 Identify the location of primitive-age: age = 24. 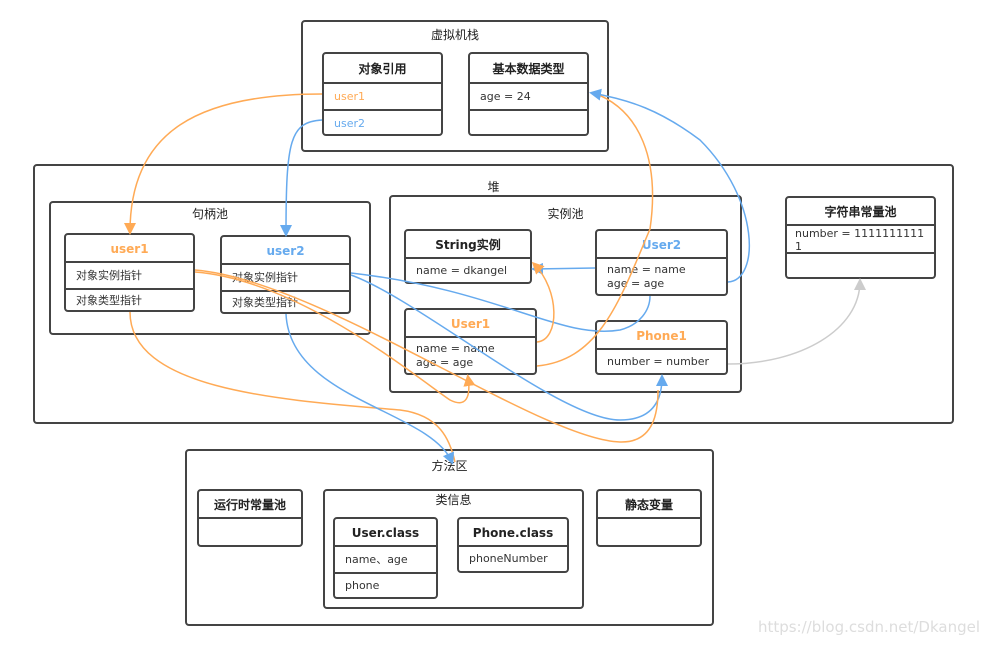
(528, 97).